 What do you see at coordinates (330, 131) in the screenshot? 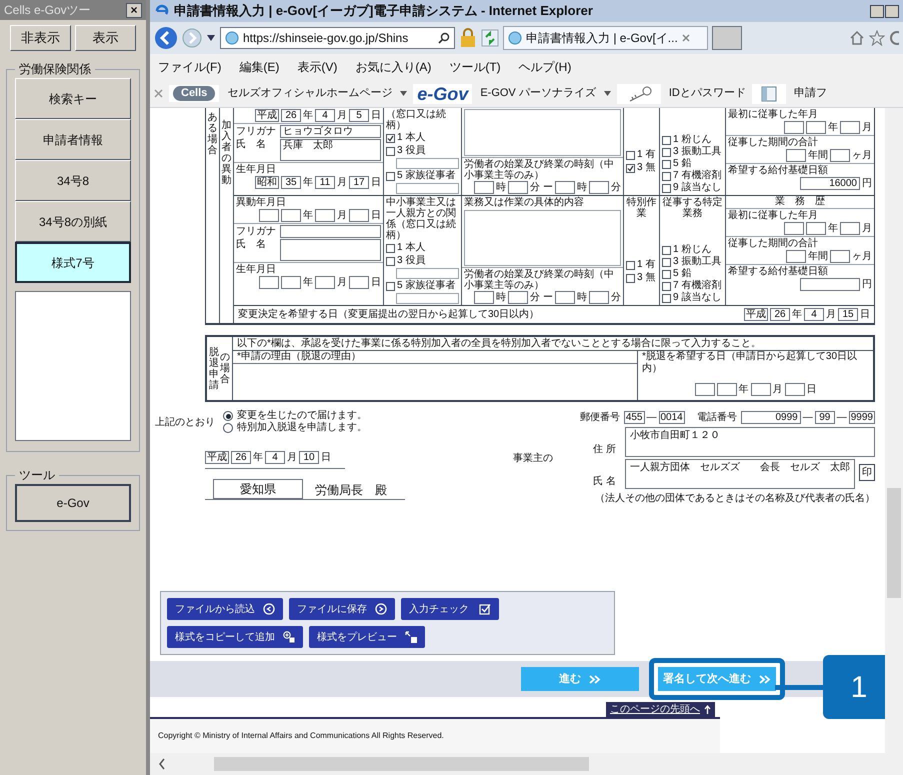
I see `furigana-field: ヒョウゴタロウ` at bounding box center [330, 131].